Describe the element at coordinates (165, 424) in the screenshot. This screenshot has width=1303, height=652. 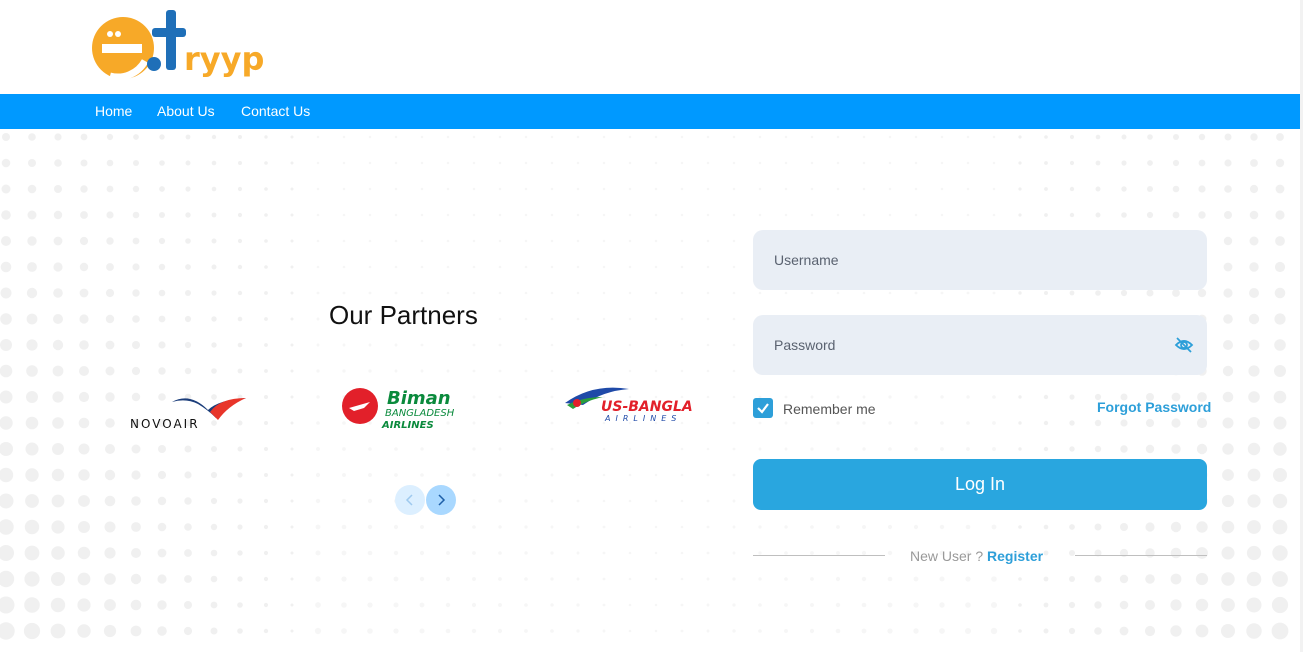
I see `novoair-label: NOVOAIR` at that location.